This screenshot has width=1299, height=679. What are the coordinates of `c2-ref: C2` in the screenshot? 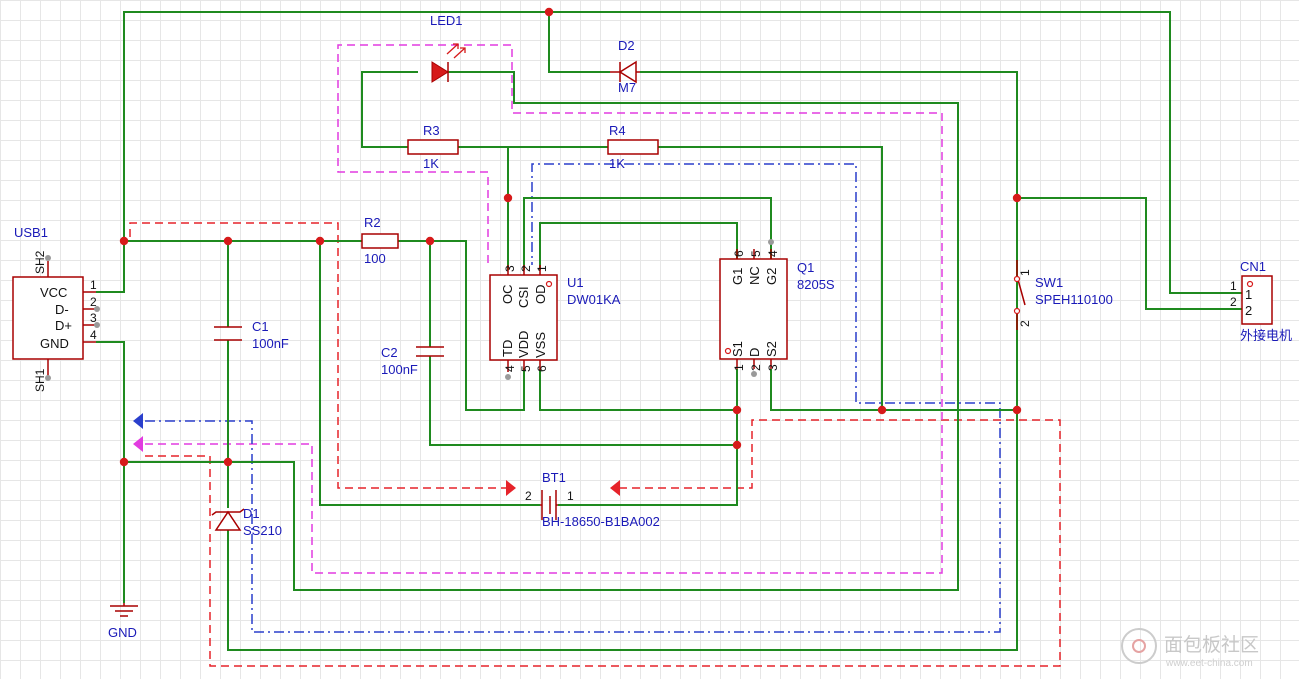 It's located at (389, 352).